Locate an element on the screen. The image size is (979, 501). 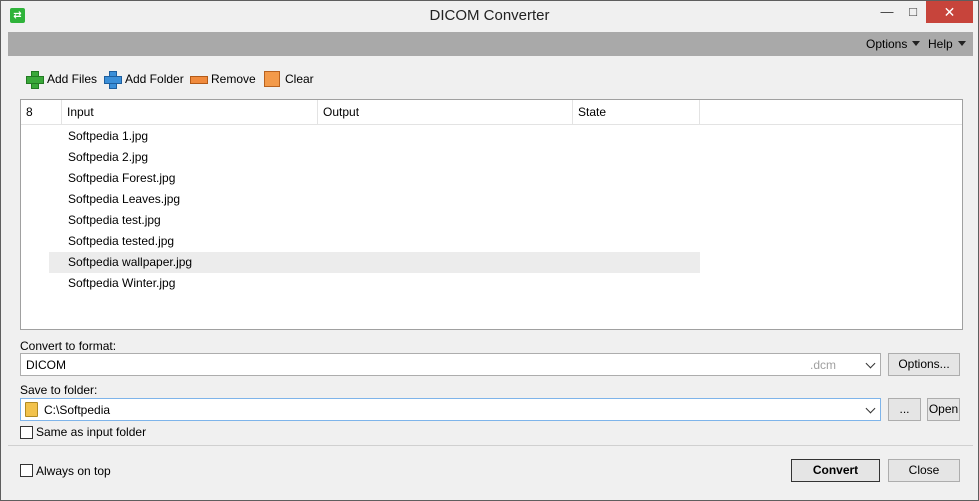
menu-bar: Options Help is located at coordinates (490, 44).